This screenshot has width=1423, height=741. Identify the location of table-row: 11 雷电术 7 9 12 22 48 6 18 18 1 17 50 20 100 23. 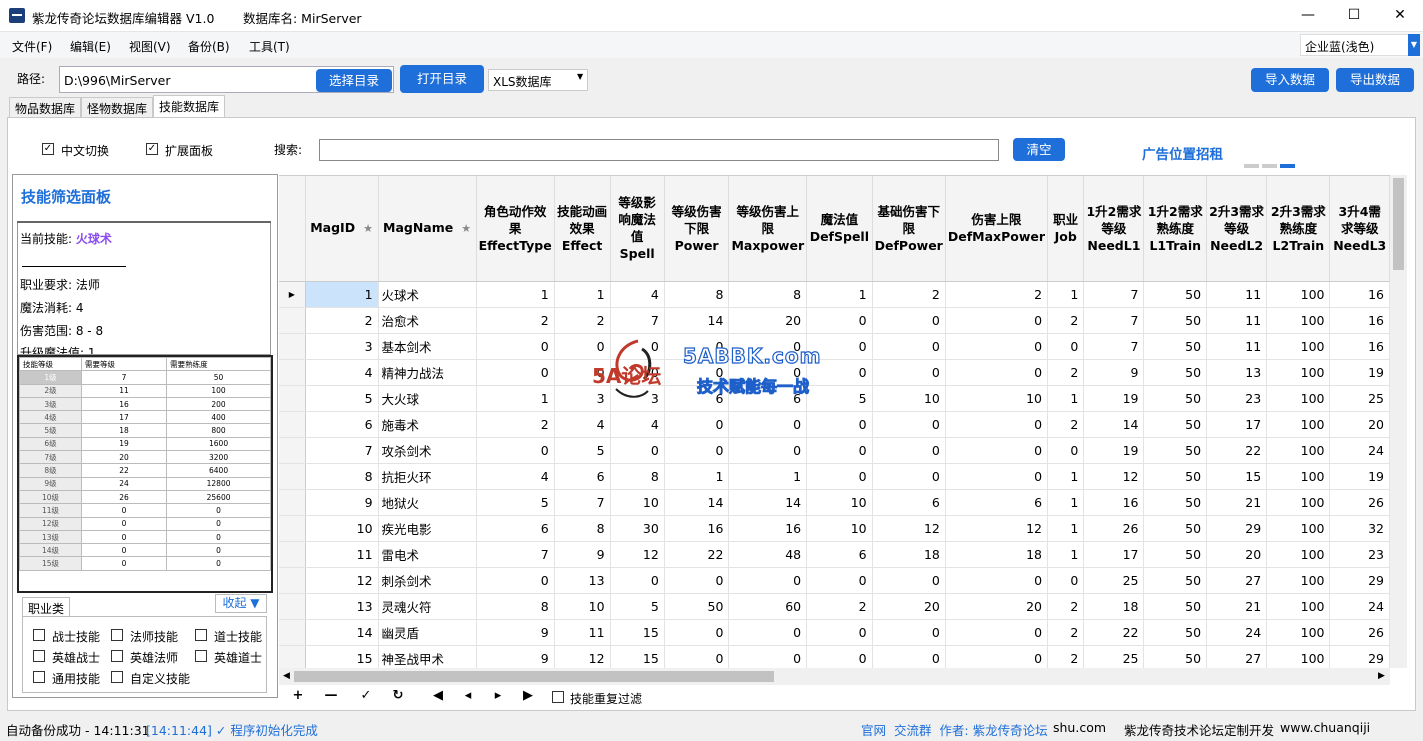
(834, 554).